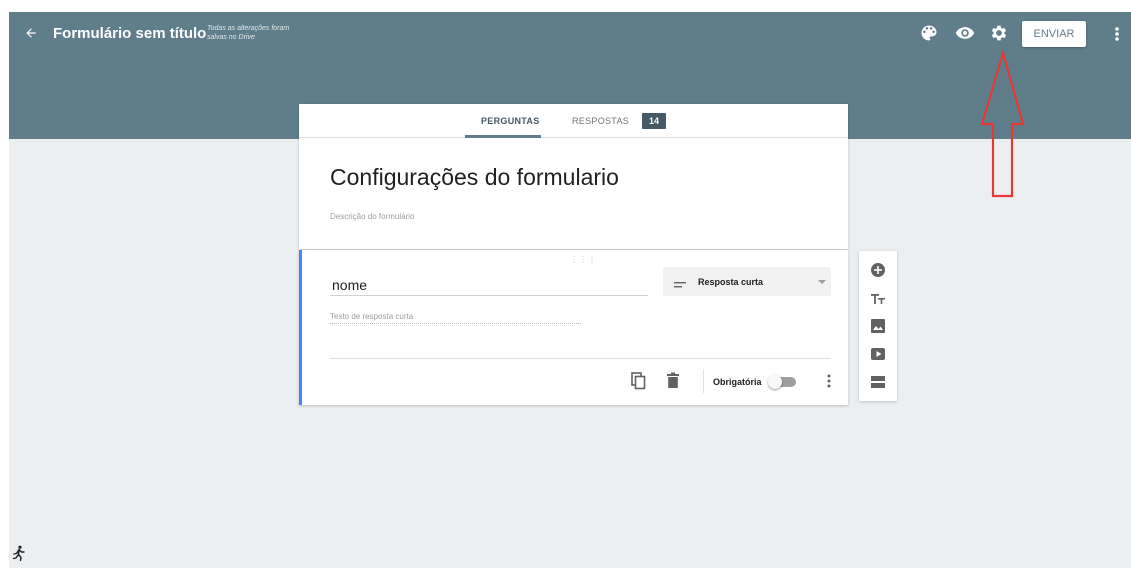 This screenshot has width=1131, height=568. Describe the element at coordinates (248, 28) in the screenshot. I see `save-status-line-1: Todas as alterações foram` at that location.